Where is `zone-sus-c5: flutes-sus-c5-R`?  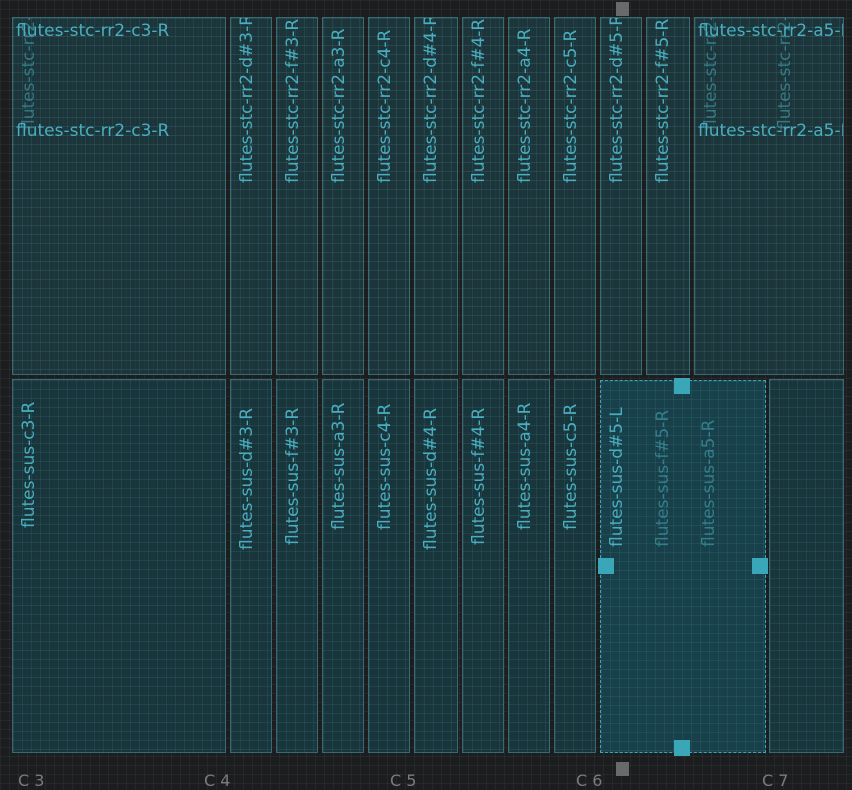
zone-sus-c5: flutes-sus-c5-R is located at coordinates (575, 566).